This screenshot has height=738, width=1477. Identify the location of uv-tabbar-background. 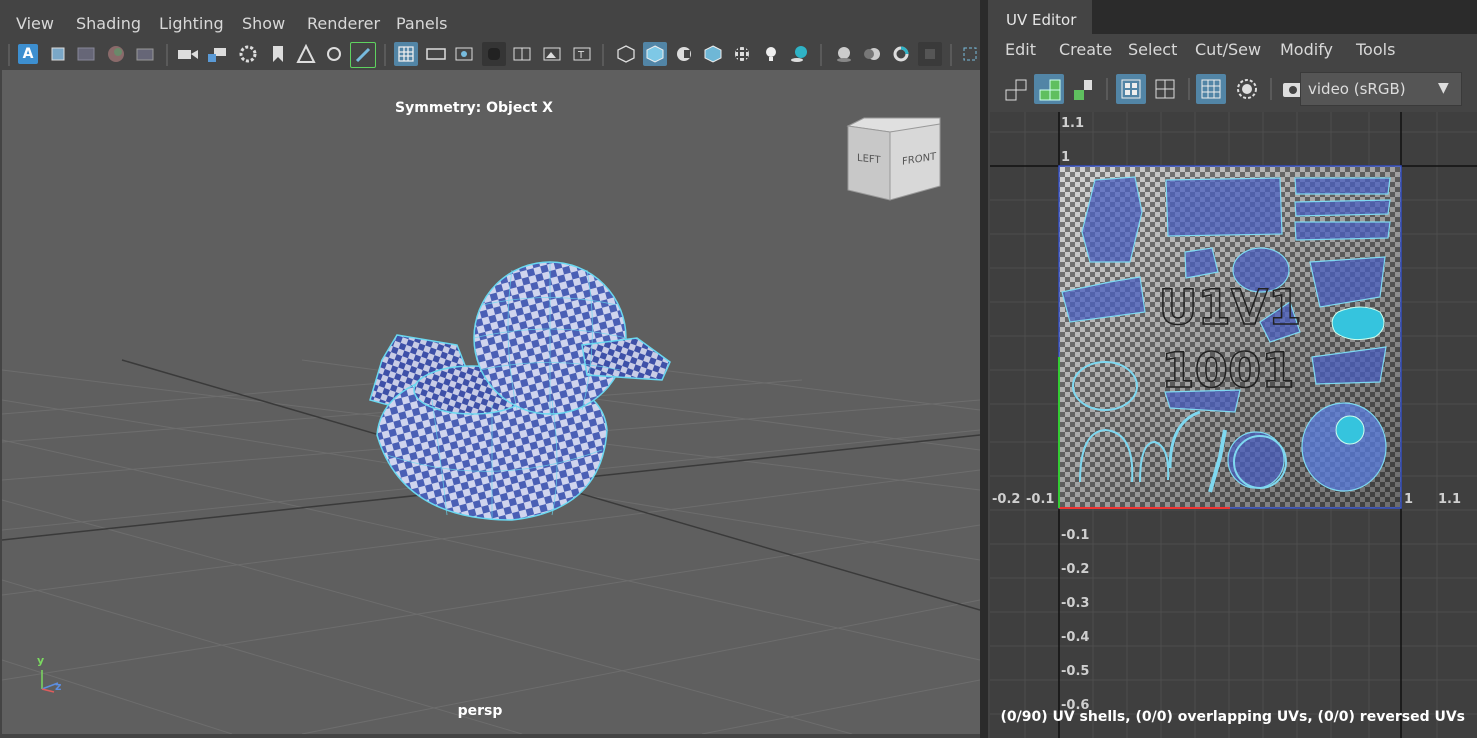
(1284, 17).